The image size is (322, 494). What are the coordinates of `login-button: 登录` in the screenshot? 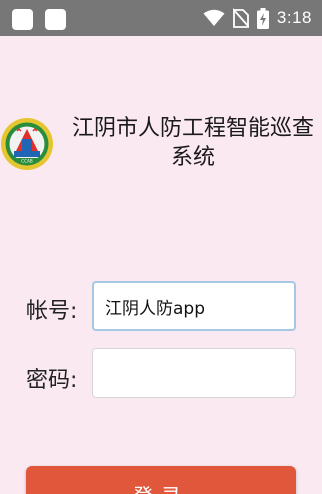 It's located at (161, 480).